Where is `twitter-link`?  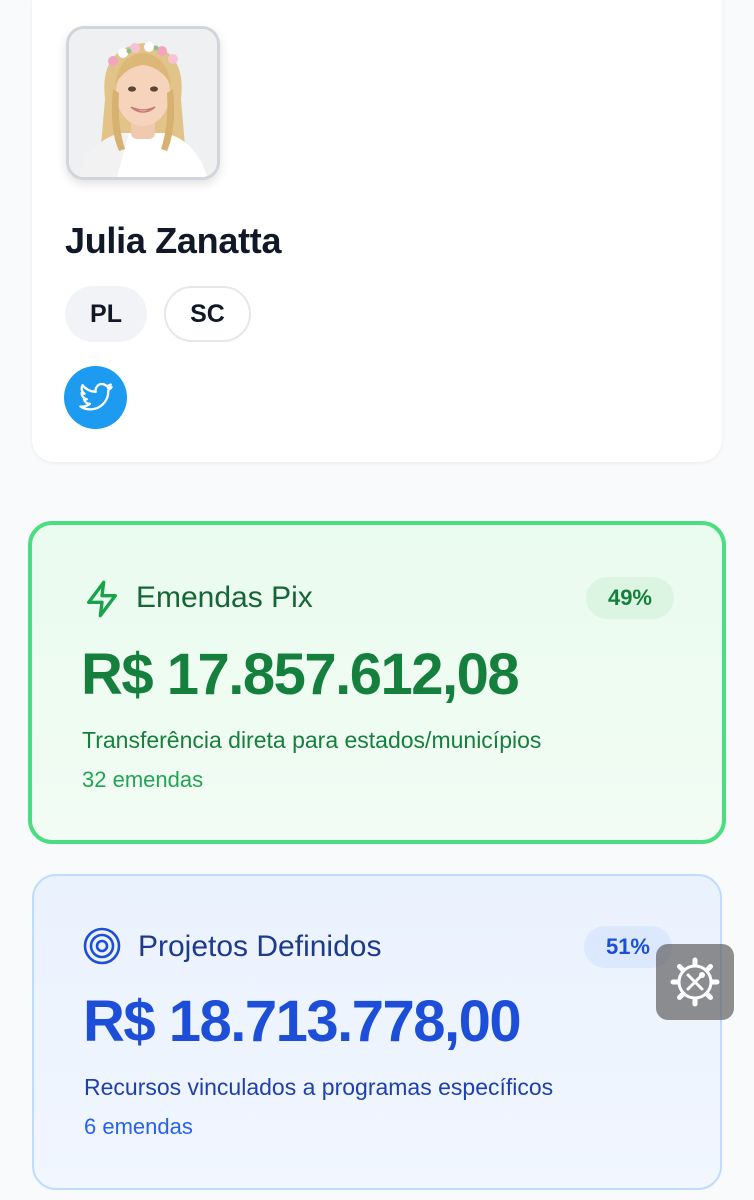
twitter-link is located at coordinates (95, 397).